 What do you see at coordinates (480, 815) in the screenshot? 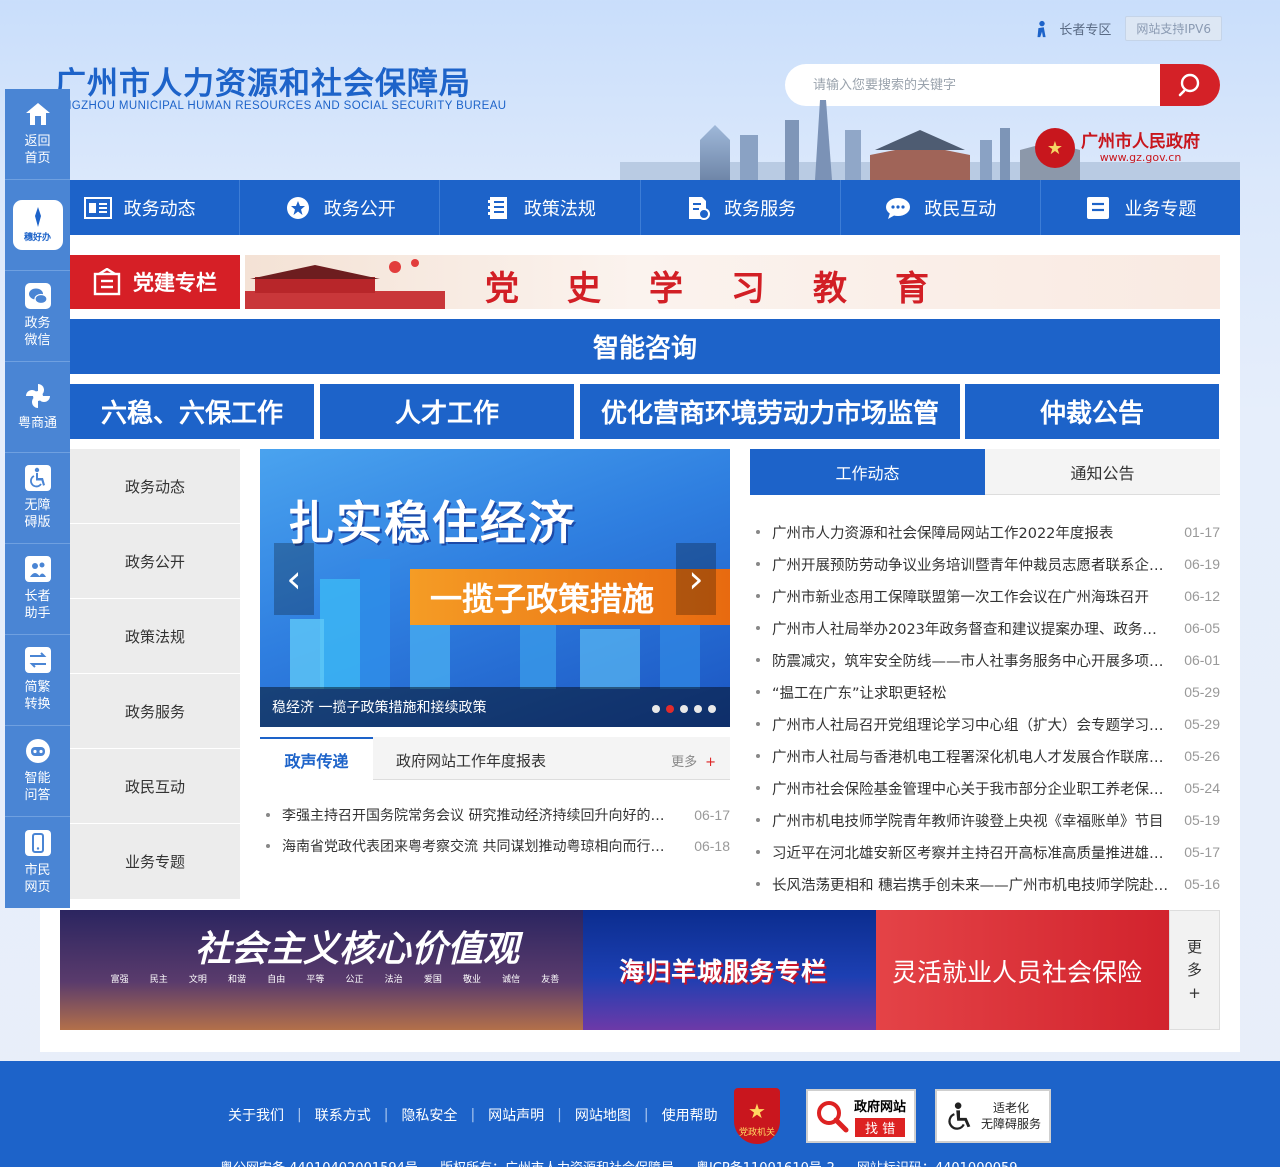
I see `news-title: 李强主持召开国务院常务会议 研究推动经济持续回升向好的一批政策措施` at bounding box center [480, 815].